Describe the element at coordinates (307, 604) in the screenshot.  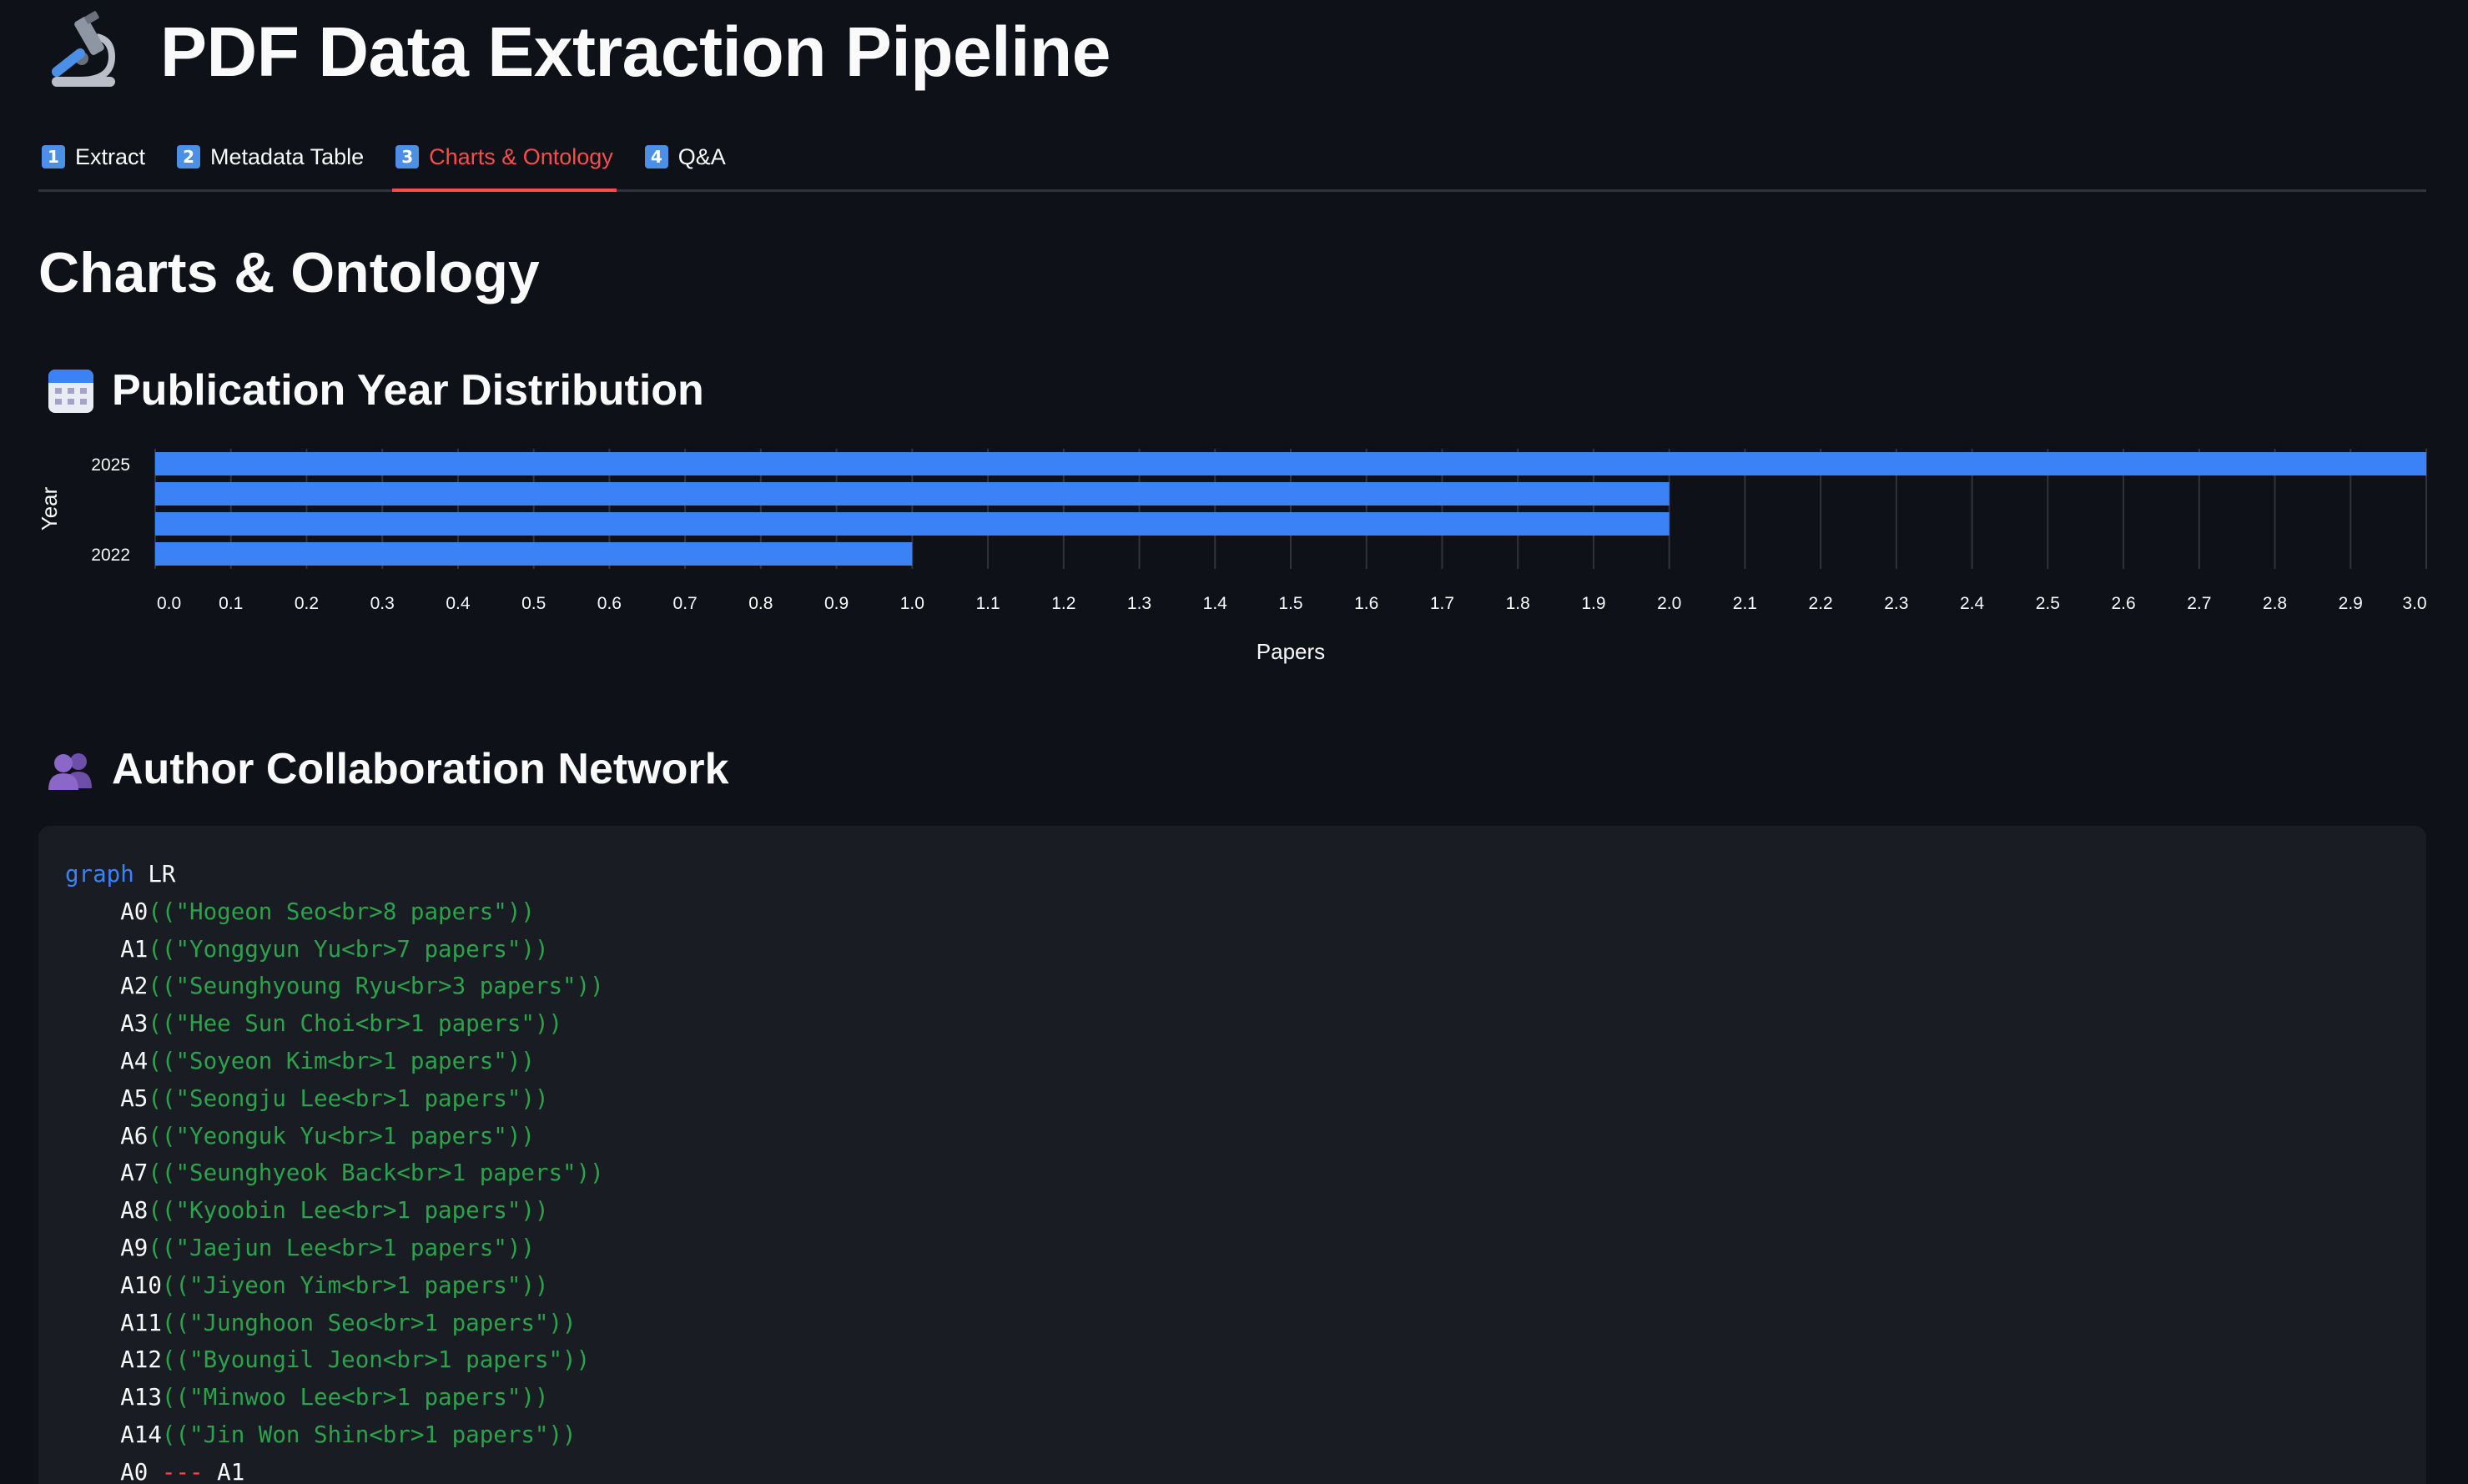
I see `x-tick-label: 0.2` at that location.